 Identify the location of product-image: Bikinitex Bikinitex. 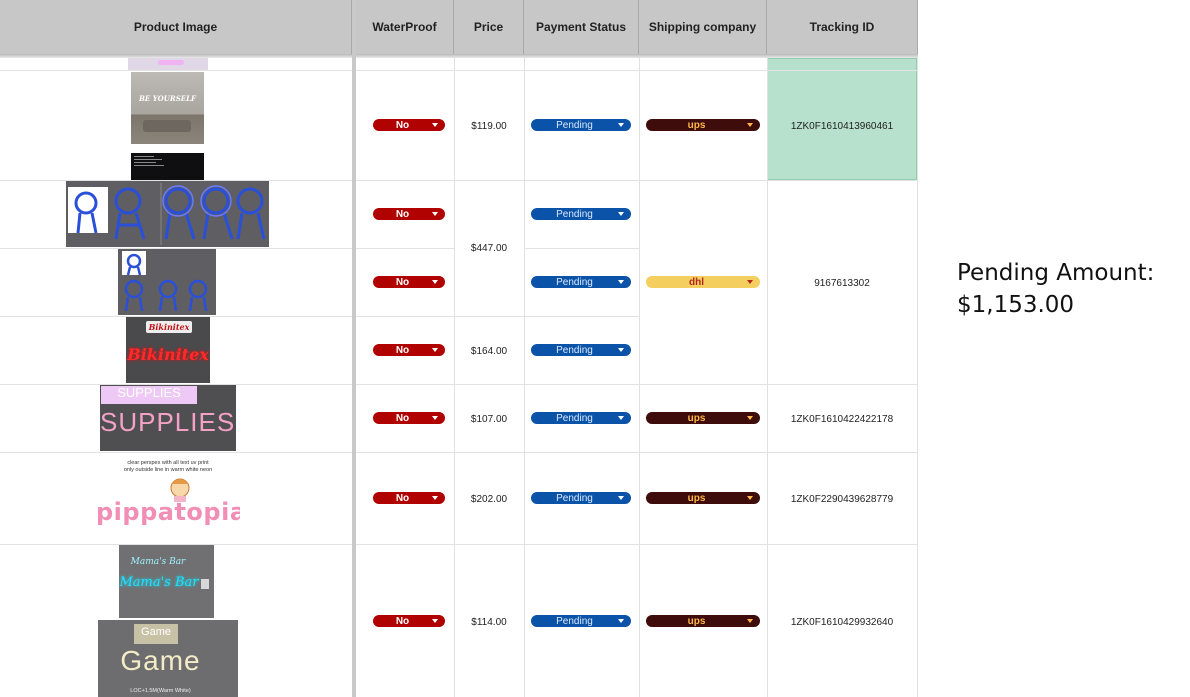
(168, 350).